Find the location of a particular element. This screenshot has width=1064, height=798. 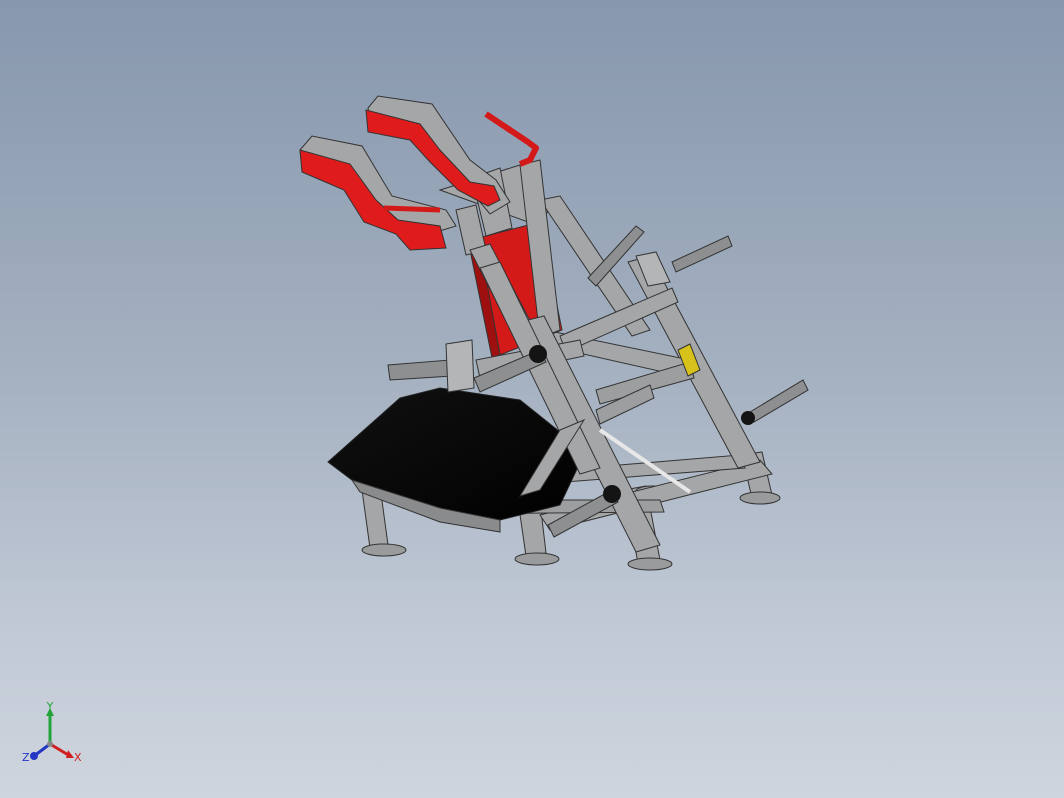

weight-peg-left is located at coordinates (431, 366).